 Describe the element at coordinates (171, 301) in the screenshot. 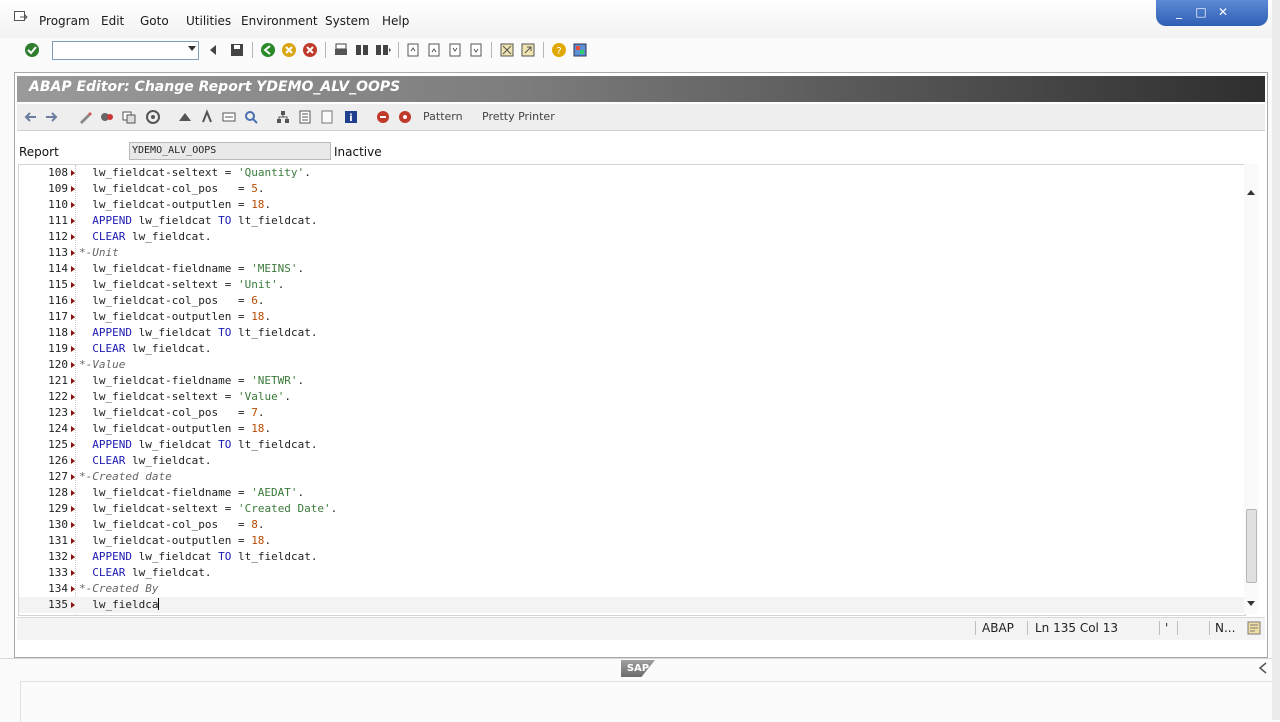

I see `code-text: lw_fieldcat-col_pos = 6.` at that location.